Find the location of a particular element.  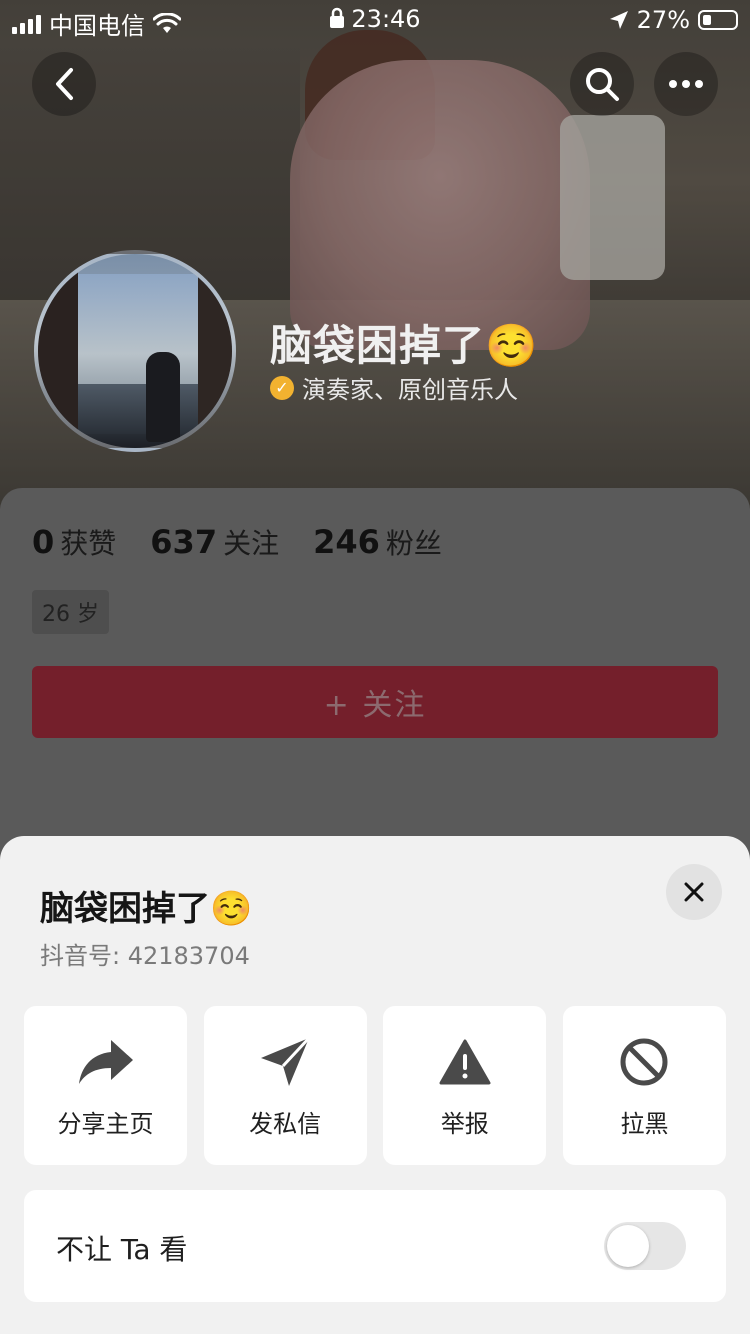

block-button: 拉黑 is located at coordinates (644, 1085).